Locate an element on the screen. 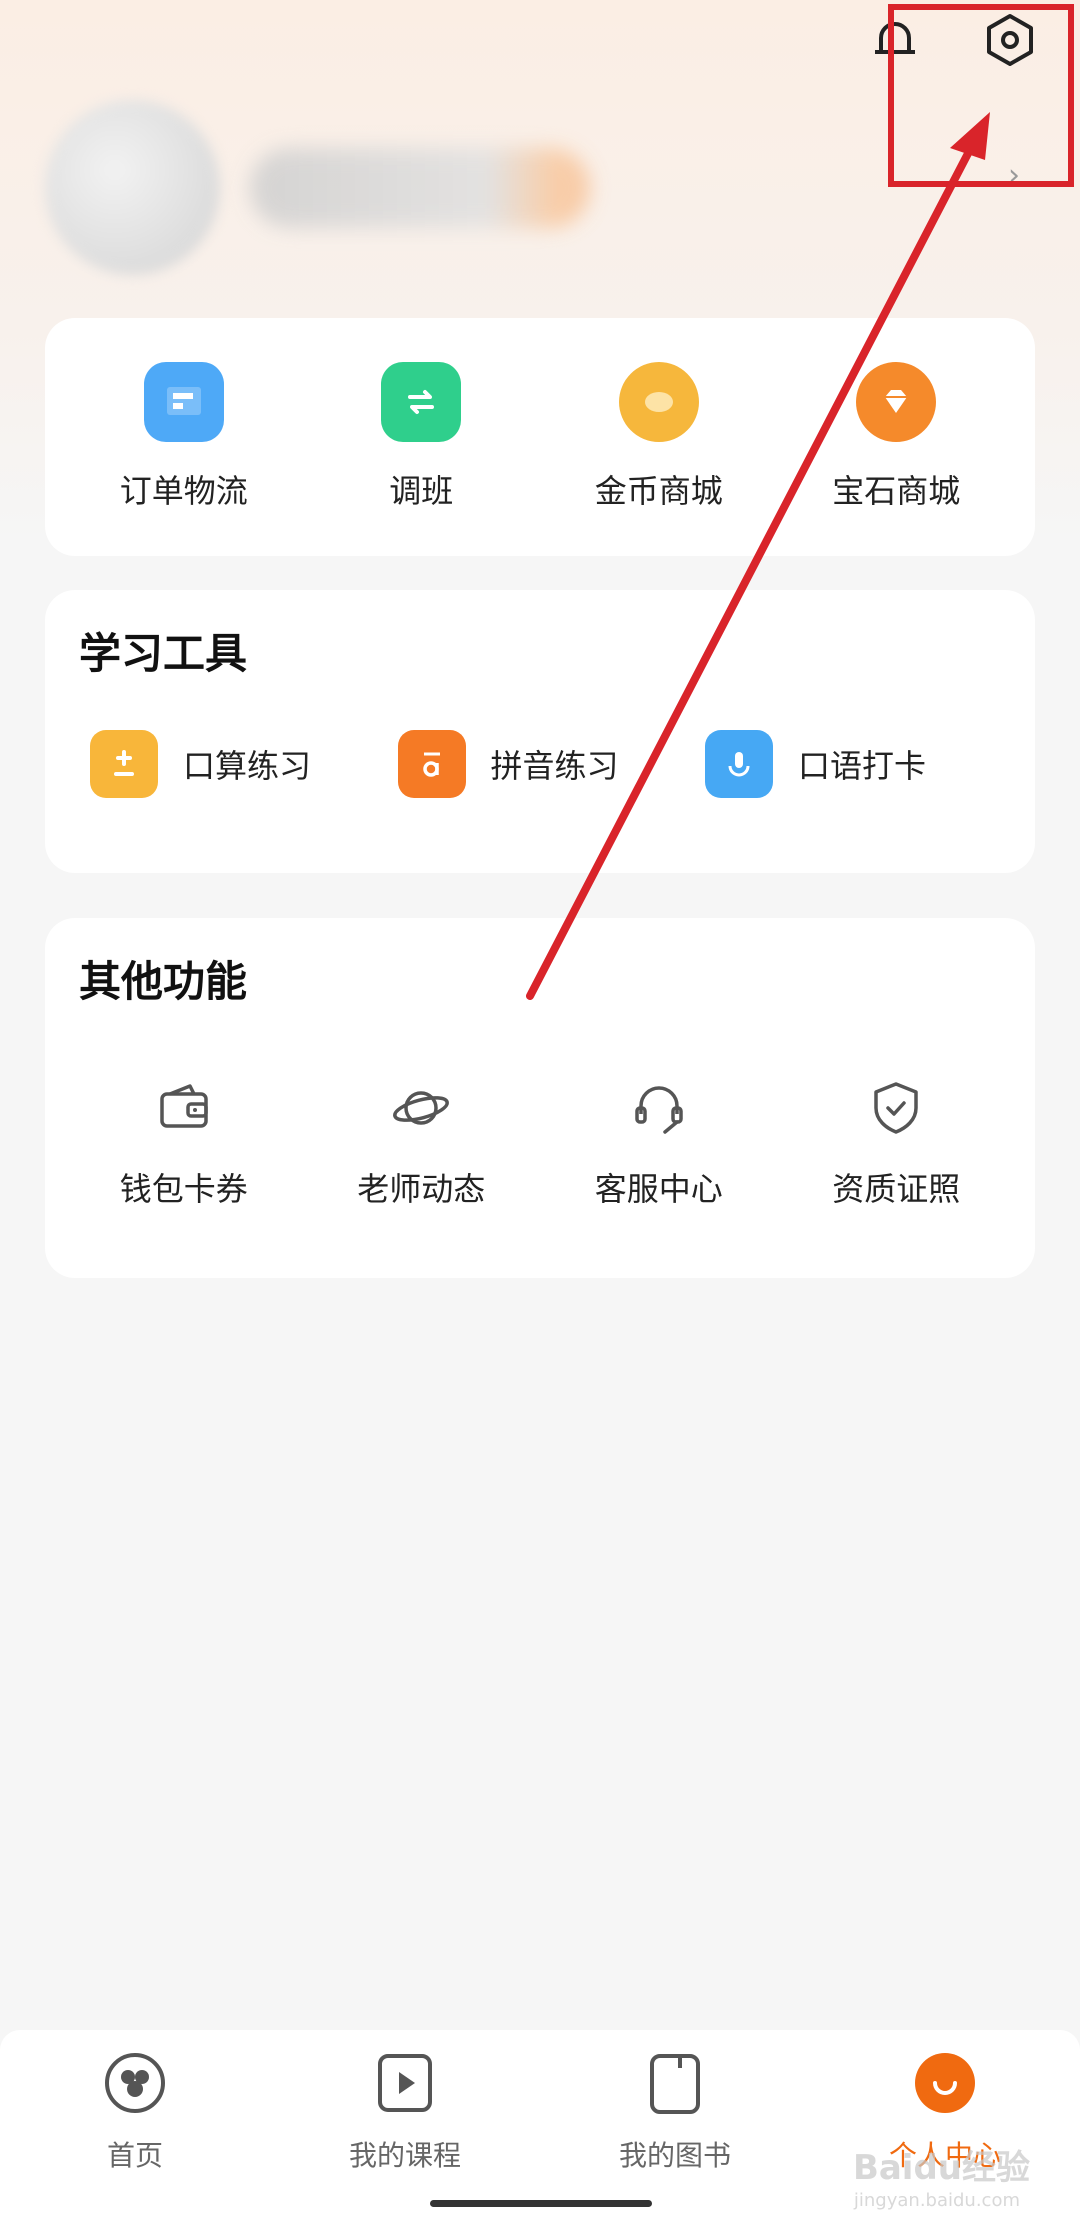 The width and height of the screenshot is (1080, 2237). tab-label: 首页 is located at coordinates (134, 2155).